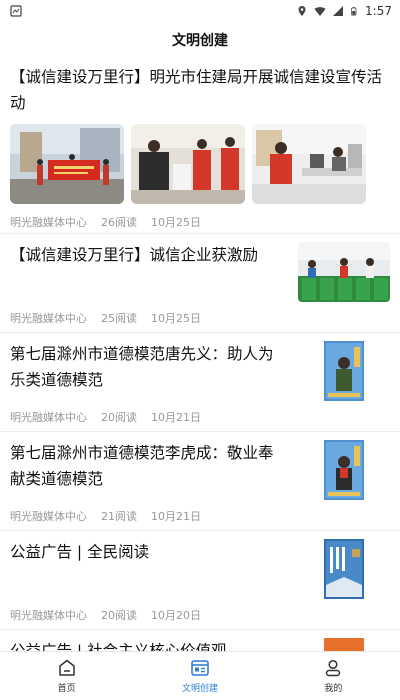 This screenshot has width=400, height=700. I want to click on article-image-row, so click(200, 164).